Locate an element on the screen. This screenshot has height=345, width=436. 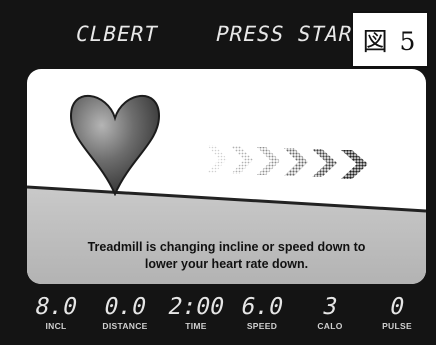
speed-readout: 6.0 SPEED is located at coordinates (262, 312).